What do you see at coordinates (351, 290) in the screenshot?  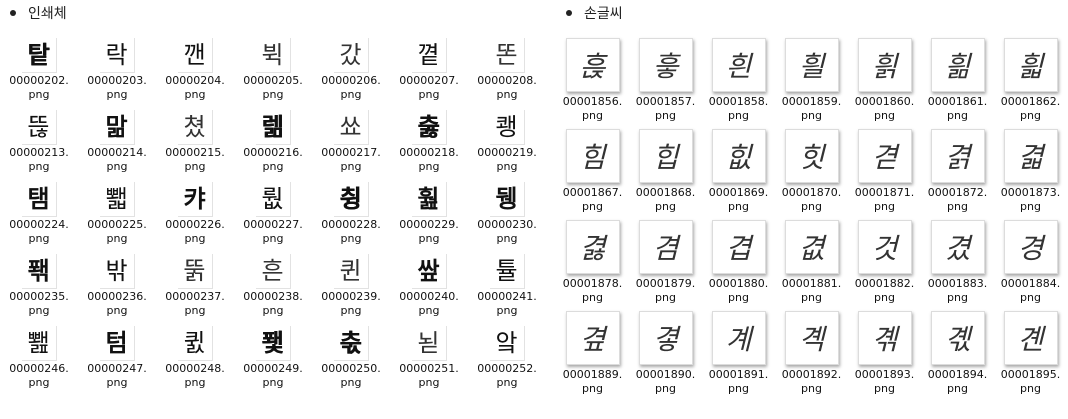 I see `printed-image-tile: 퀸 00000239. png` at bounding box center [351, 290].